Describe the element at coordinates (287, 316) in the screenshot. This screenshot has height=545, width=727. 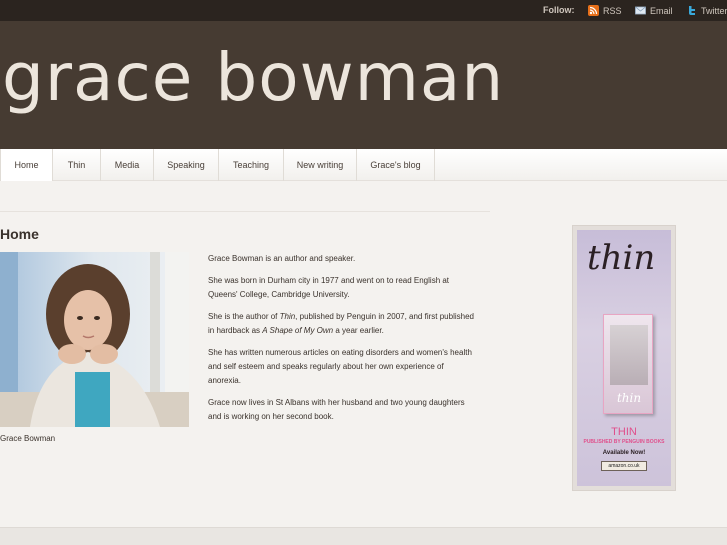
I see `book-title-thin: Thin` at that location.